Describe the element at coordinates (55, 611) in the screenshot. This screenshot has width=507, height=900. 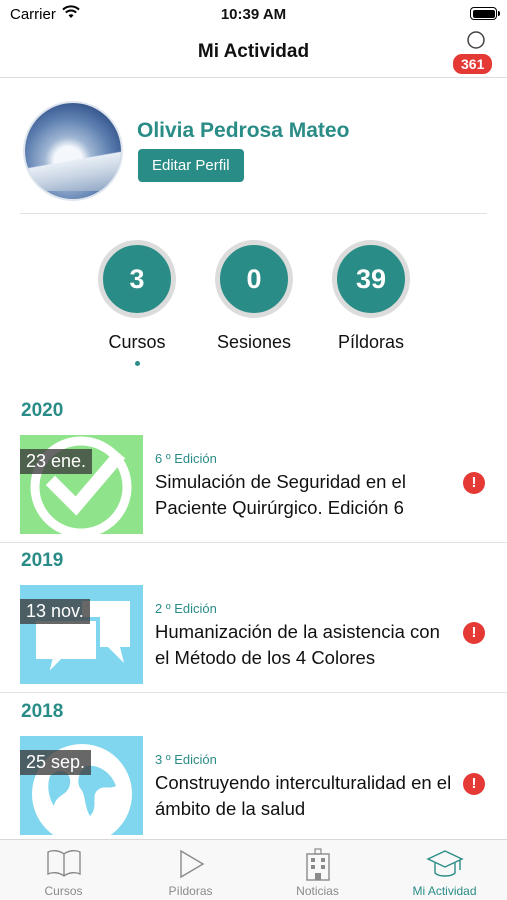
I see `course-date: 13 nov.` at that location.